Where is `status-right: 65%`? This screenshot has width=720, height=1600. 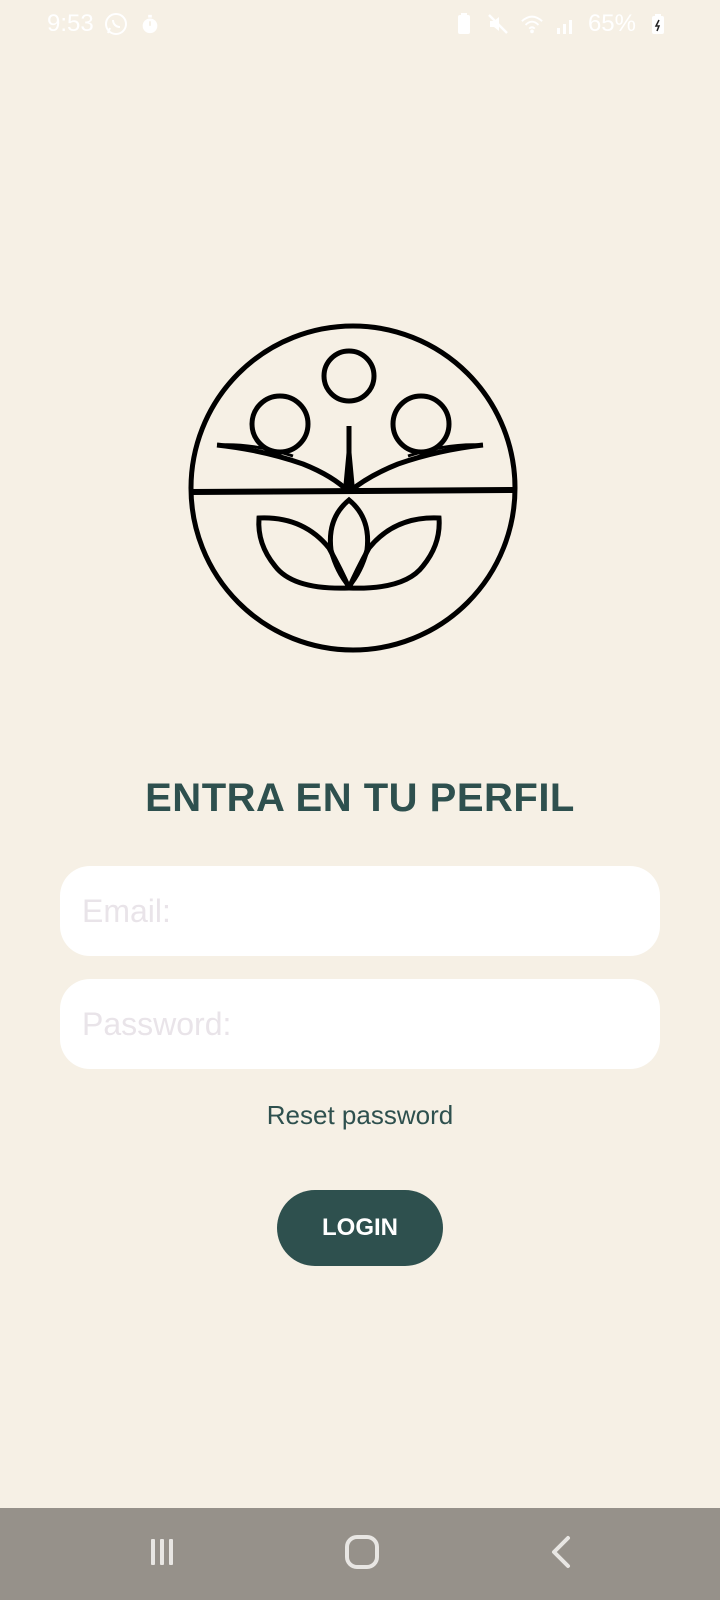 status-right: 65% is located at coordinates (561, 24).